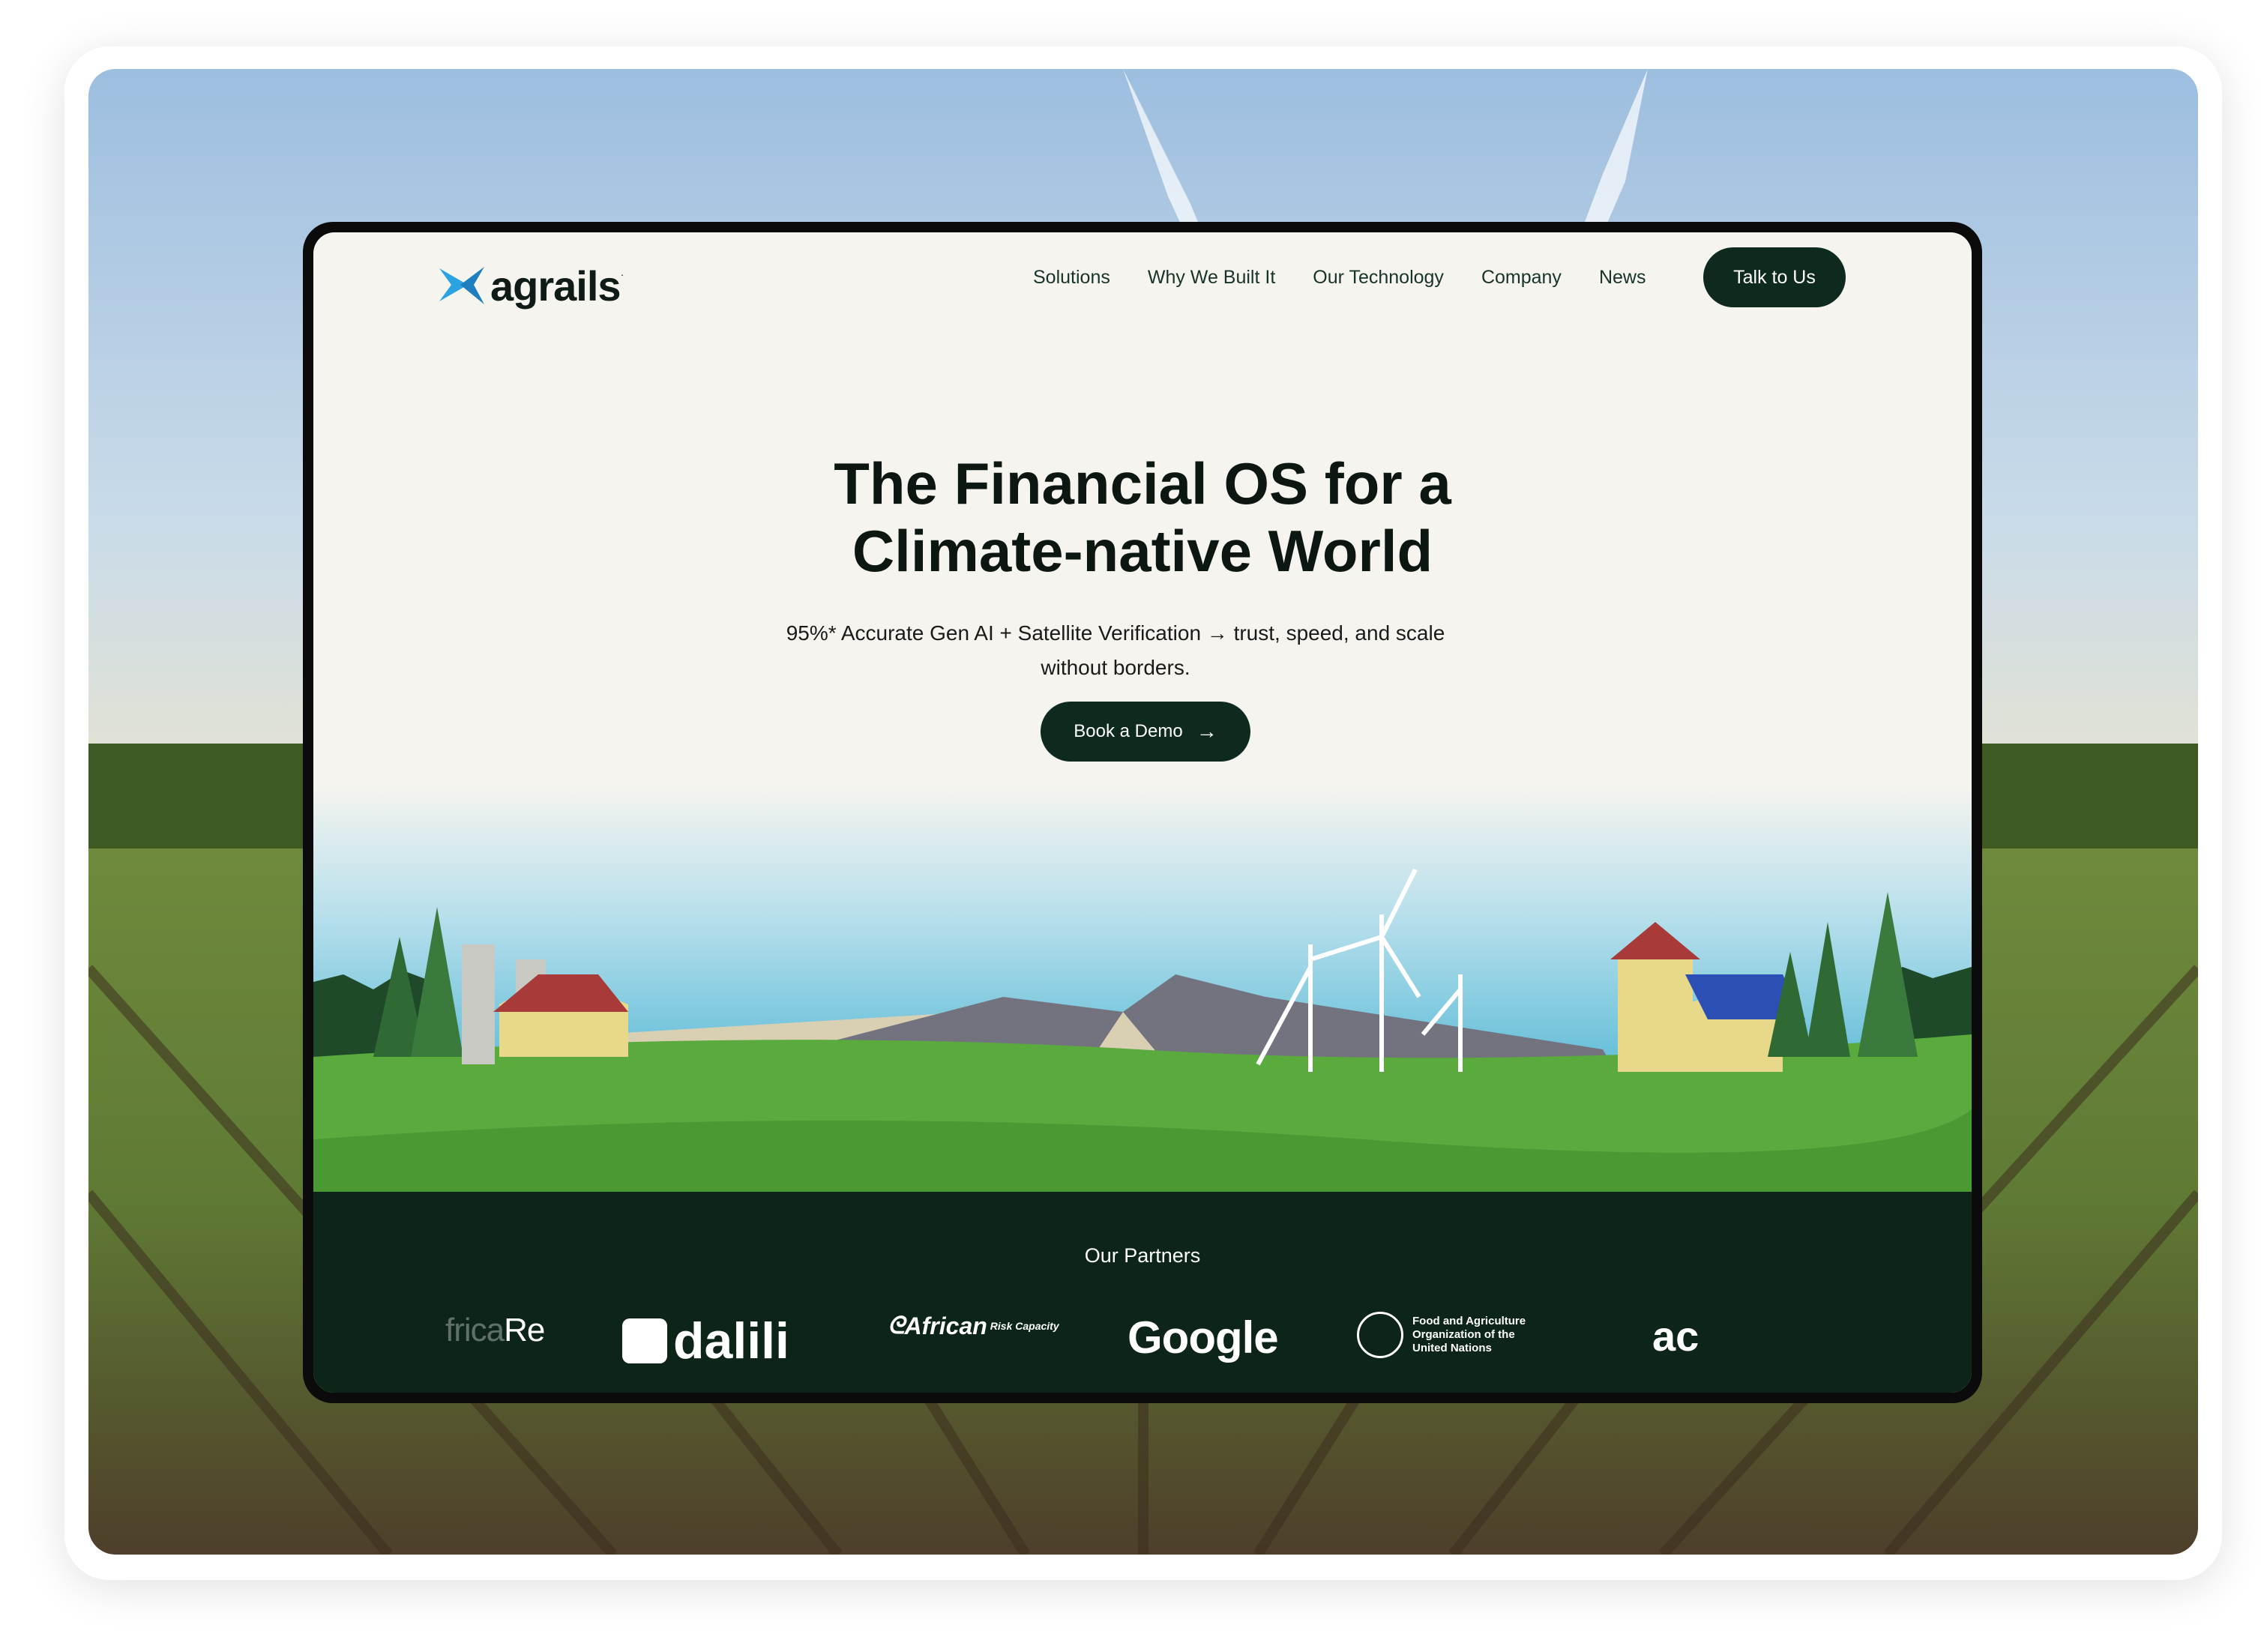 This screenshot has width=2267, height=1652. I want to click on arc-symbol-icon: ᘓ, so click(896, 1325).